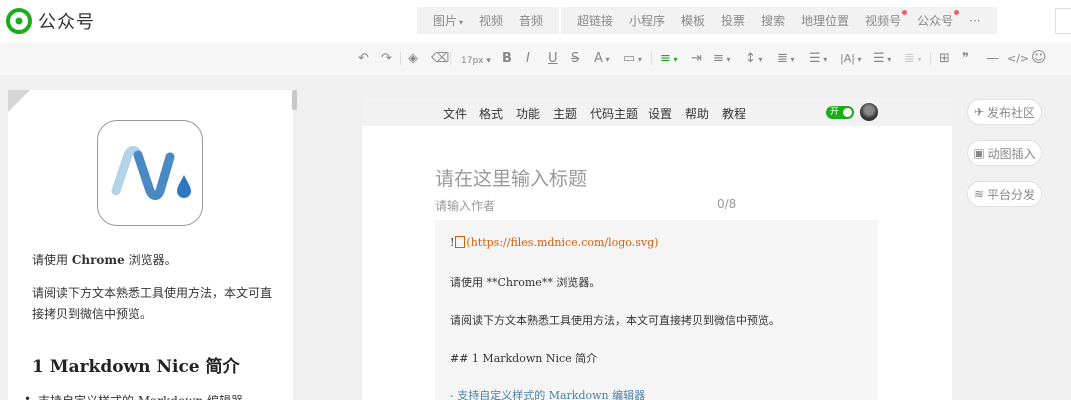 Image resolution: width=1071 pixels, height=400 pixels. What do you see at coordinates (773, 20) in the screenshot?
I see `insert-search-button: 搜索` at bounding box center [773, 20].